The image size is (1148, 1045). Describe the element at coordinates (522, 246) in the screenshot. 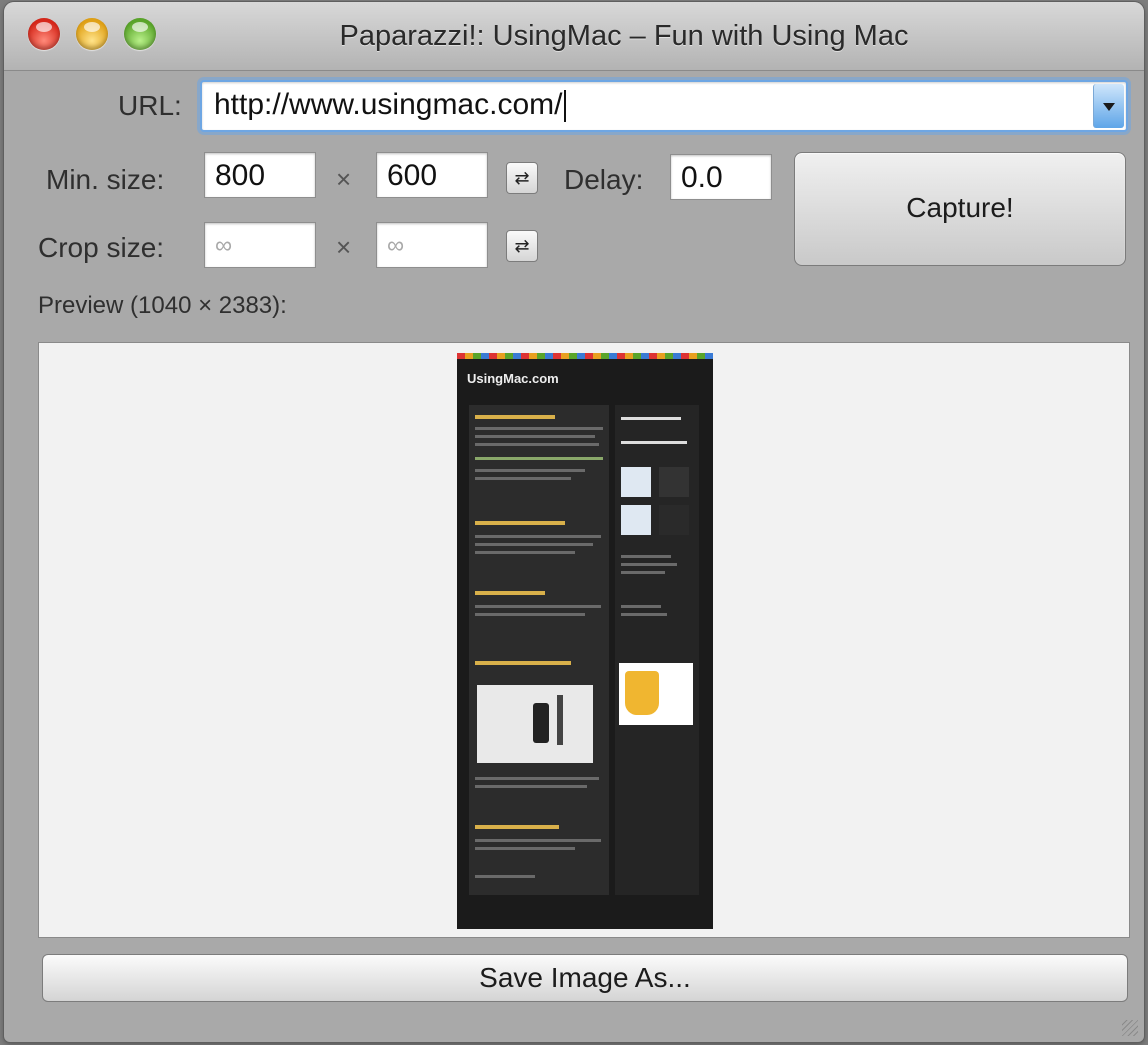

I see `swap-crop-dimensions-icon: ⇄` at that location.